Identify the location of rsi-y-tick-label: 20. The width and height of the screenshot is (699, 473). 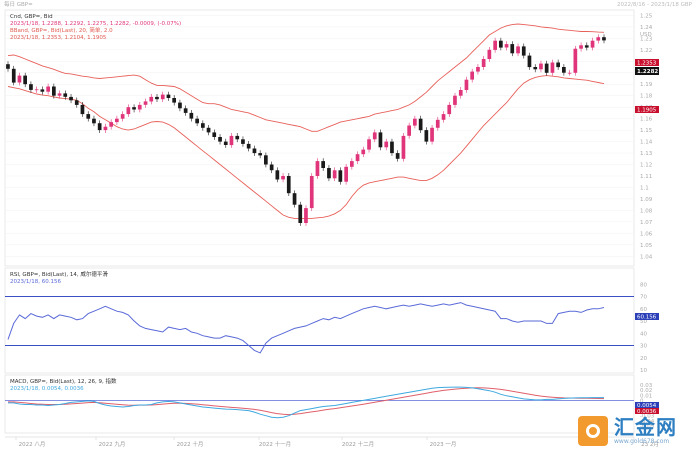
(643, 359).